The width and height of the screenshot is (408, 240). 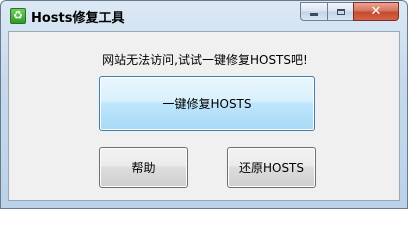 I want to click on maximize-icon, so click(x=340, y=11).